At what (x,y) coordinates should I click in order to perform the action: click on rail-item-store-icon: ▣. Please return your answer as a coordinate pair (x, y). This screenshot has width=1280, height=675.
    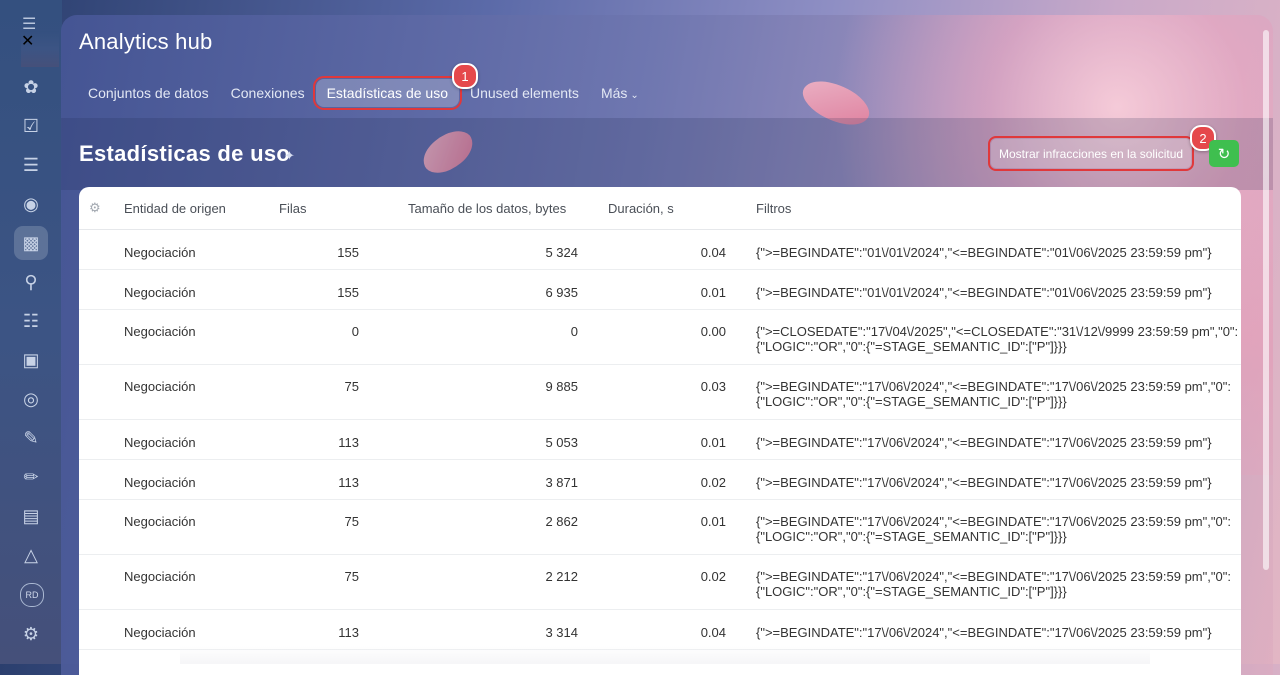
    Looking at the image, I should click on (31, 360).